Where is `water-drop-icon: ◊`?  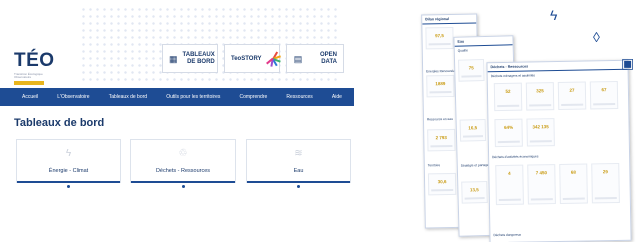 water-drop-icon: ◊ is located at coordinates (596, 37).